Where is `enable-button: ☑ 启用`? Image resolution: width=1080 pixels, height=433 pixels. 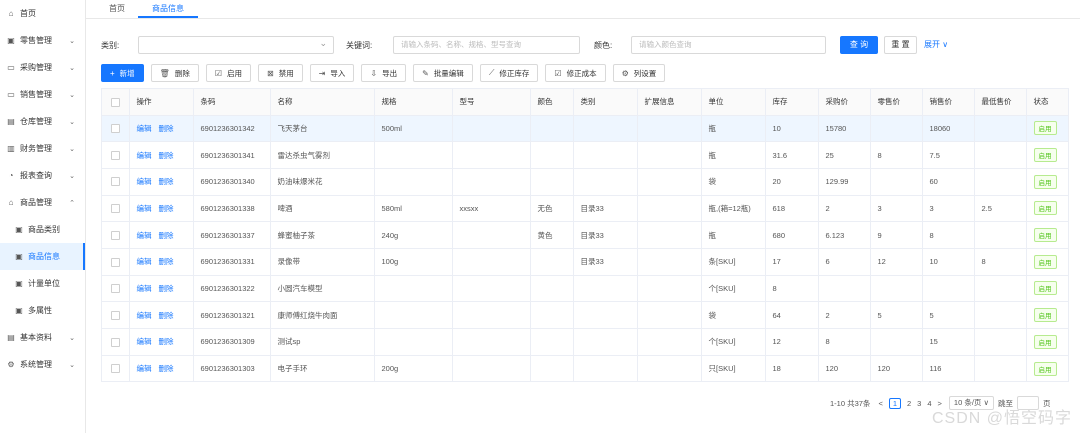 enable-button: ☑ 启用 is located at coordinates (228, 73).